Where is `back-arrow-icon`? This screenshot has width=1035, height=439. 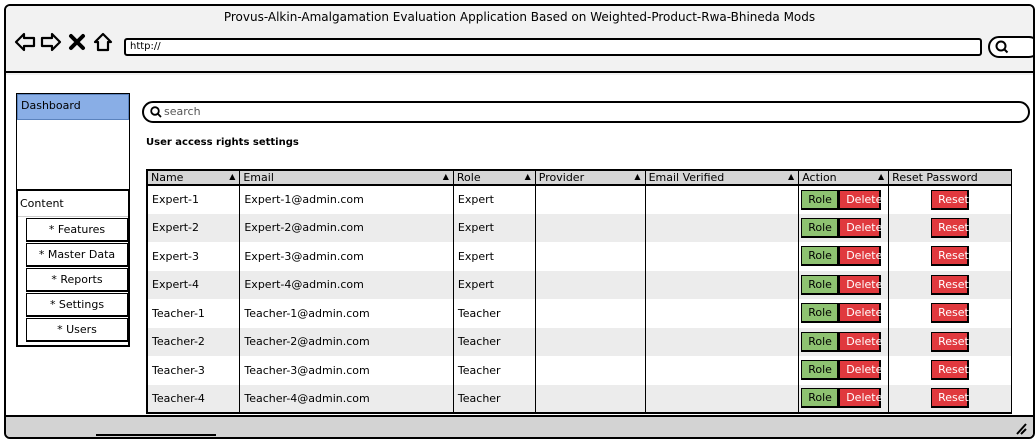 back-arrow-icon is located at coordinates (25, 42).